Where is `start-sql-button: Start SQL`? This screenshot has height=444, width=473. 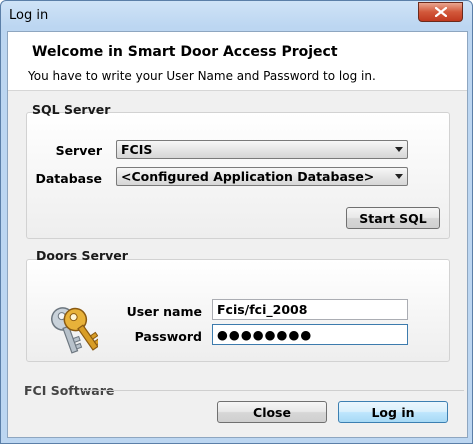 start-sql-button: Start SQL is located at coordinates (393, 218).